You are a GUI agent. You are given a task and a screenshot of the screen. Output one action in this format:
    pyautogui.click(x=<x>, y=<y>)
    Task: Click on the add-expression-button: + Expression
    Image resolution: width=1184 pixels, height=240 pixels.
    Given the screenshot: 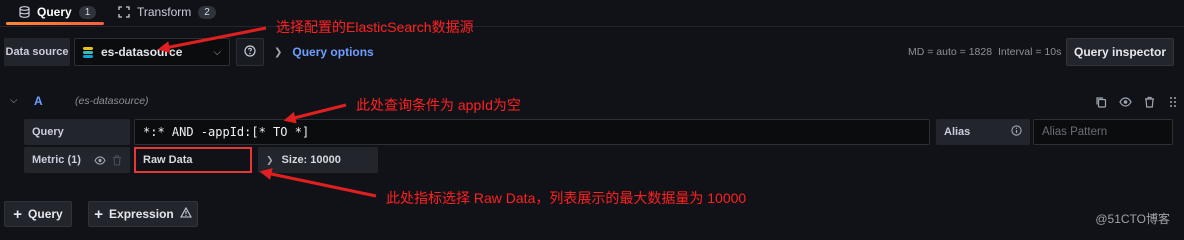 What is the action you would take?
    pyautogui.click(x=143, y=214)
    